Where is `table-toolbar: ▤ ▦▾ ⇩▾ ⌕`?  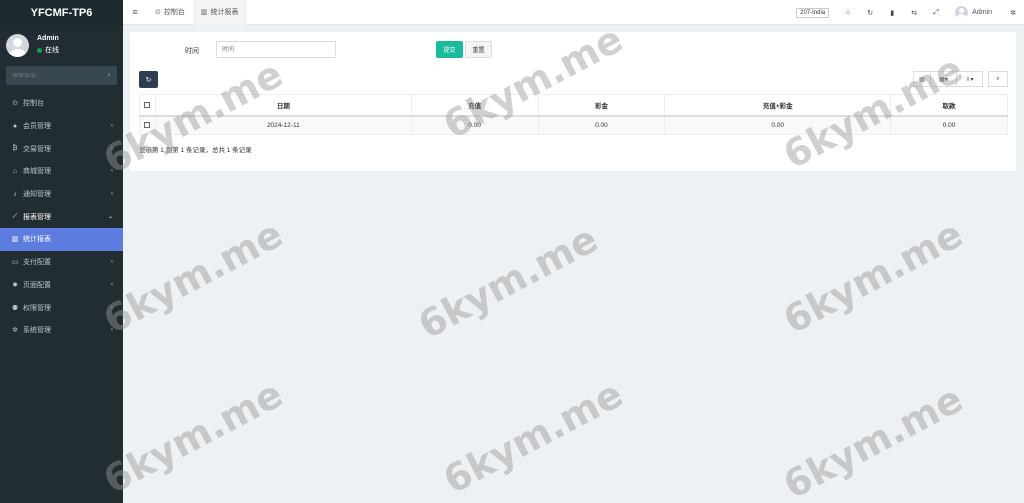
table-toolbar: ▤ ▦▾ ⇩▾ ⌕ is located at coordinates (960, 79).